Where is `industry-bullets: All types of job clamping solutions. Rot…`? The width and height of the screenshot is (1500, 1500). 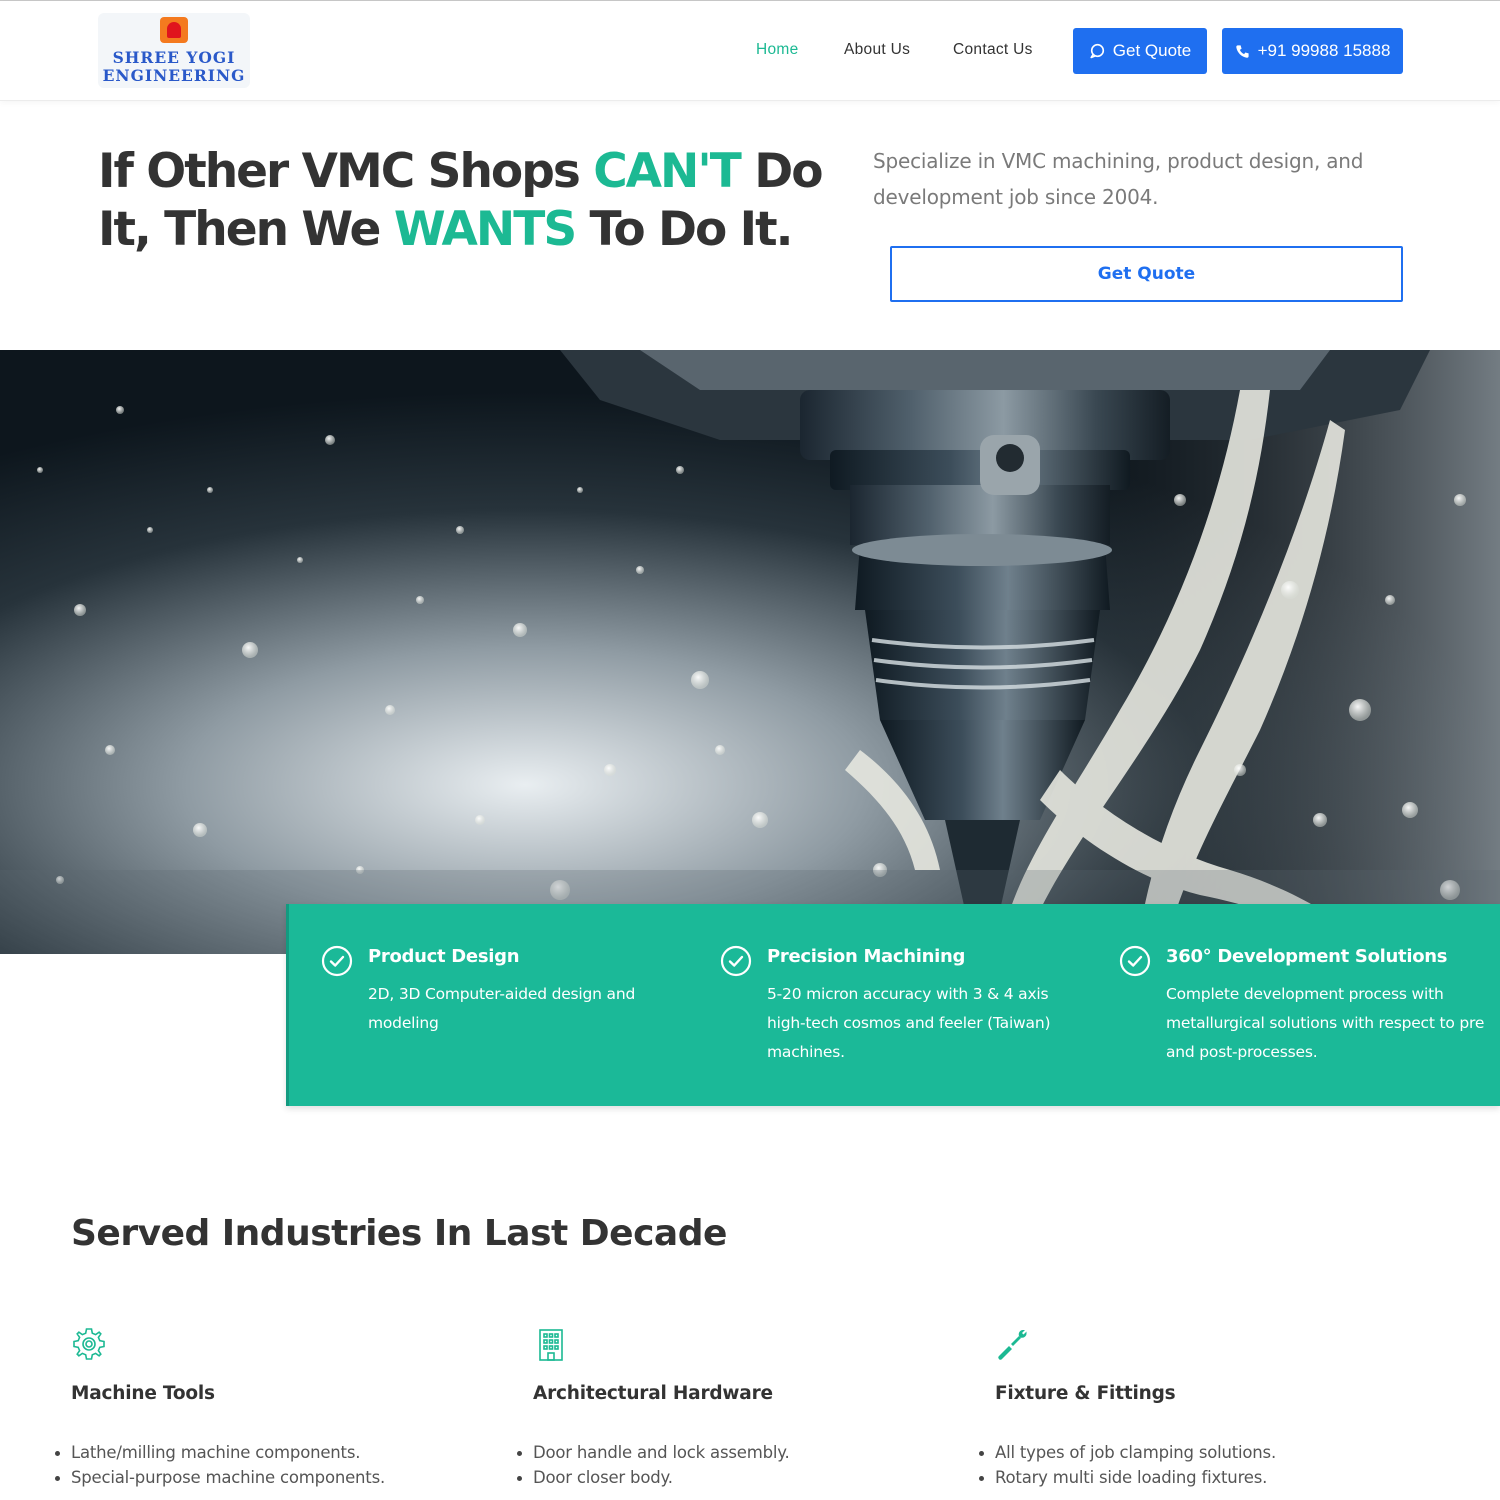
industry-bullets: All types of job clamping solutions. Rot… is located at coordinates (1197, 1465).